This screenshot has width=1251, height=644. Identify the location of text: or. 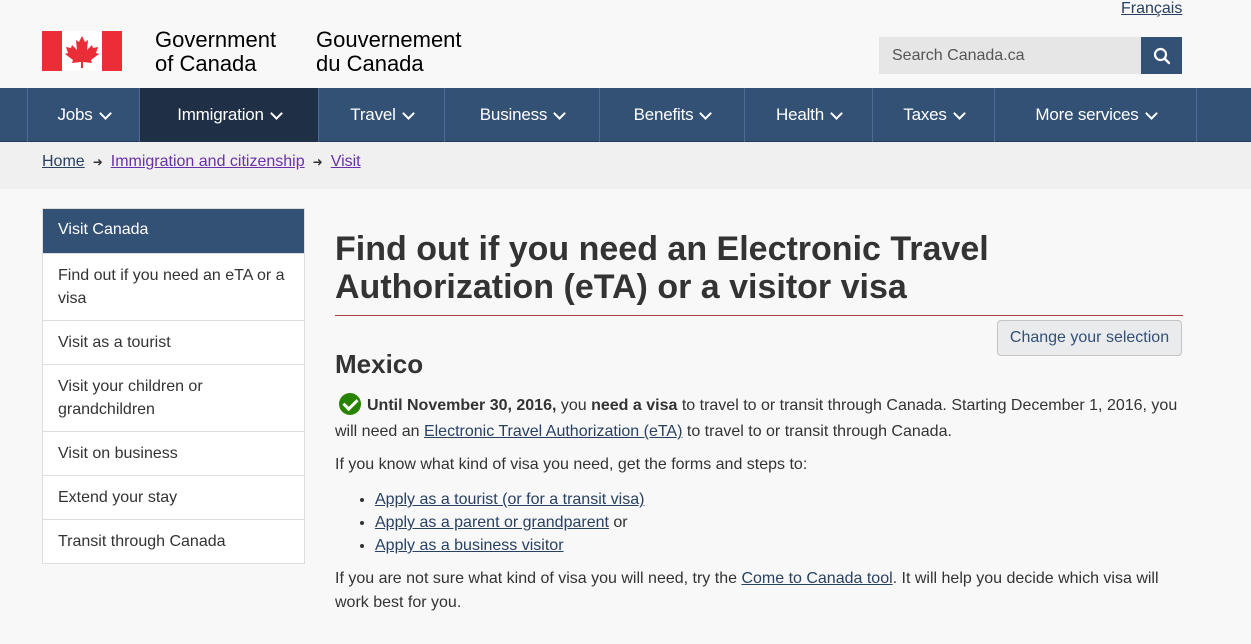
(618, 522).